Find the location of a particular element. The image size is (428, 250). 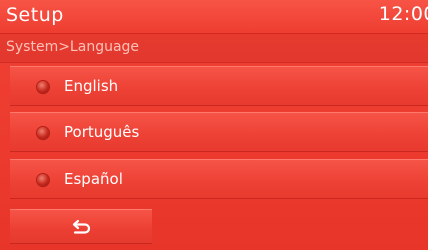

back-arrow-icon is located at coordinates (81, 226).